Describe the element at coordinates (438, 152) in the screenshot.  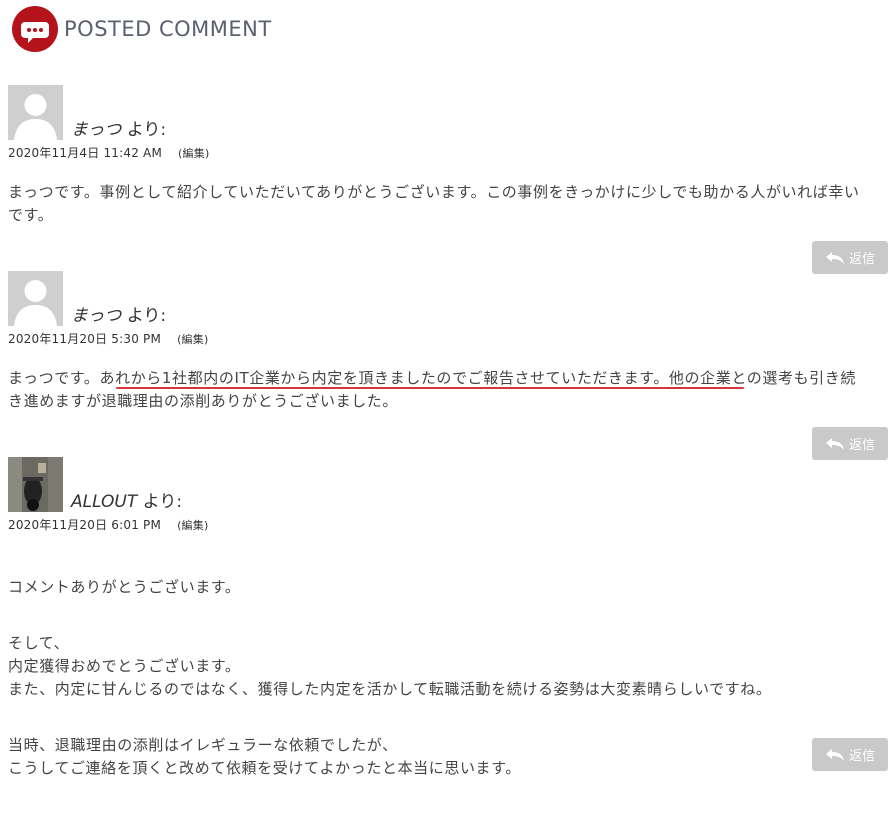
I see `comment-meta: 2020年11月4日 11:42 AM (編集)` at that location.